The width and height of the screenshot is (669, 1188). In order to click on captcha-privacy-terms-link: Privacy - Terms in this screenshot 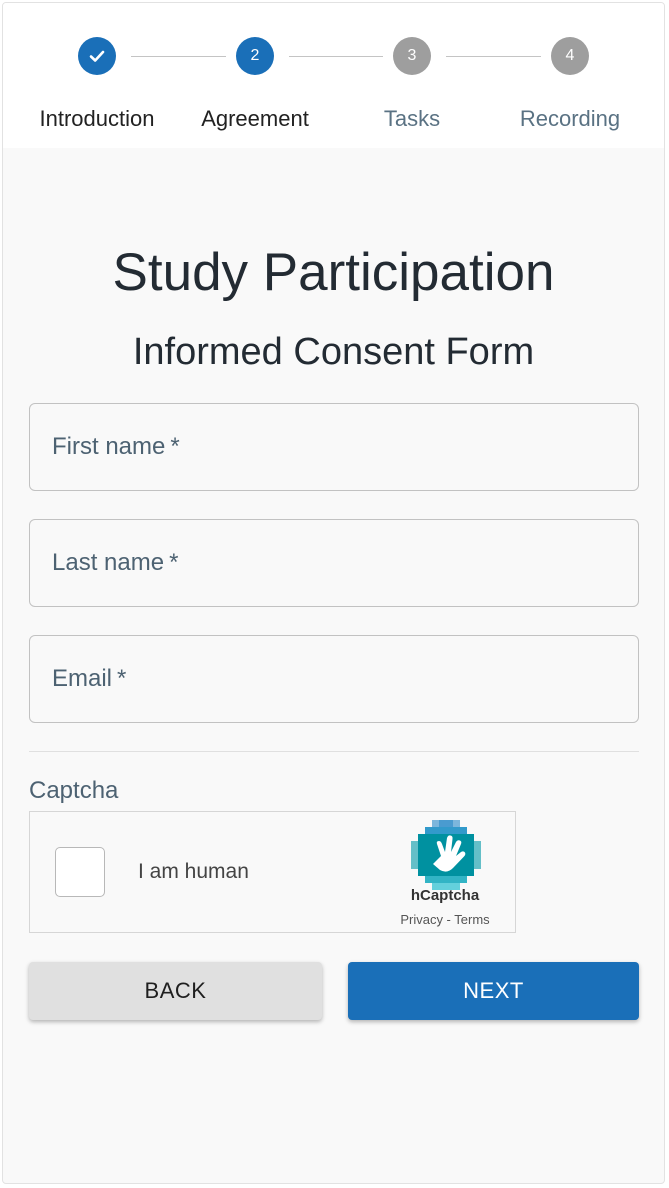, I will do `click(445, 919)`.